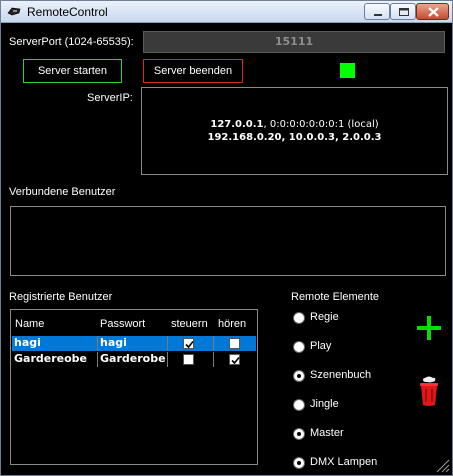  Describe the element at coordinates (29, 324) in the screenshot. I see `column-header-name: Name` at that location.